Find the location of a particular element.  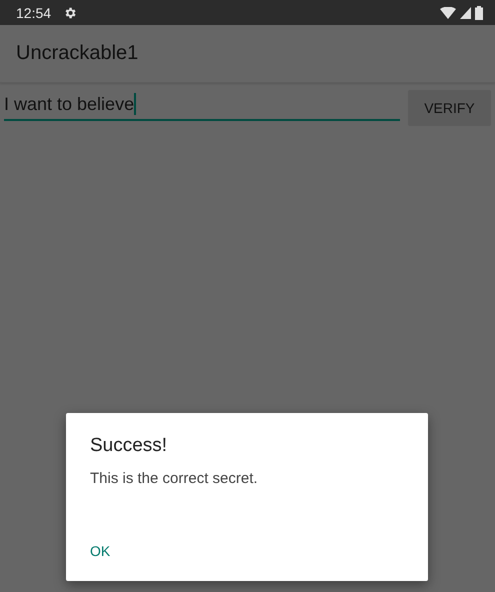

wifi-icon is located at coordinates (448, 12).